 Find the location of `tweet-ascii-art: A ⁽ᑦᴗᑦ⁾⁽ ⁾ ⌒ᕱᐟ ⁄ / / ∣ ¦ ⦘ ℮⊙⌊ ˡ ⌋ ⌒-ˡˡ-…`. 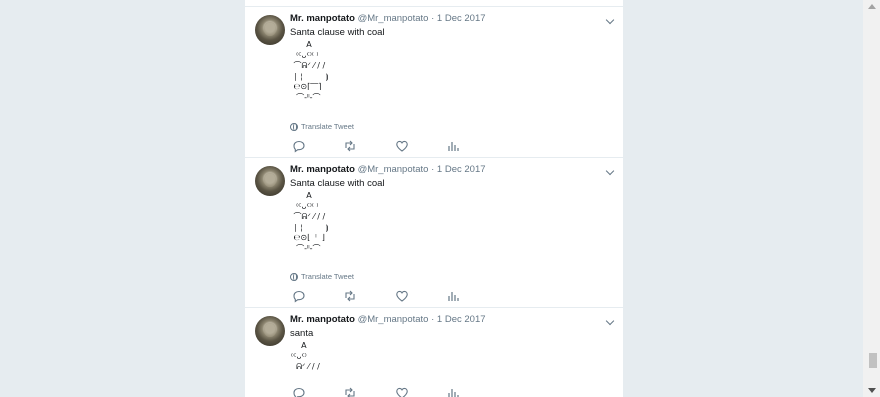

tweet-ascii-art: A ⁽ᑦᴗᑦ⁾⁽ ⁾ ⌒ᕱᐟ ⁄ / / ∣ ¦ ⦘ ℮⊙⌊ ˡ ⌋ ⌒-ˡˡ-… is located at coordinates (311, 222).